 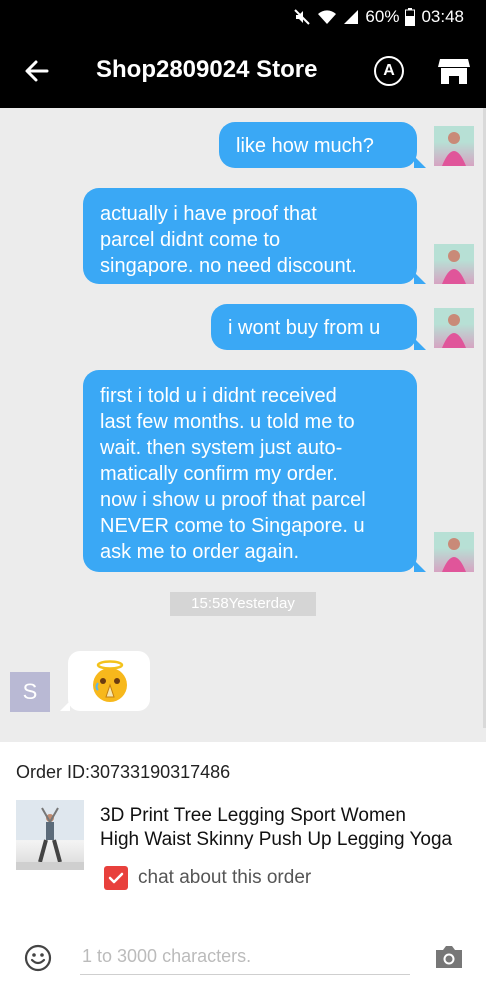 I want to click on wifi-icon, so click(x=327, y=17).